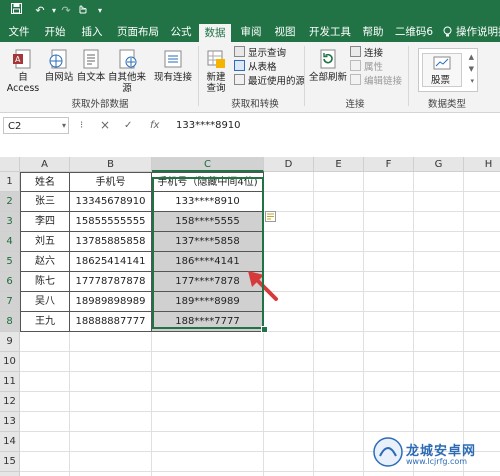 This screenshot has width=500, height=476. What do you see at coordinates (339, 164) in the screenshot?
I see `column-header: E` at bounding box center [339, 164].